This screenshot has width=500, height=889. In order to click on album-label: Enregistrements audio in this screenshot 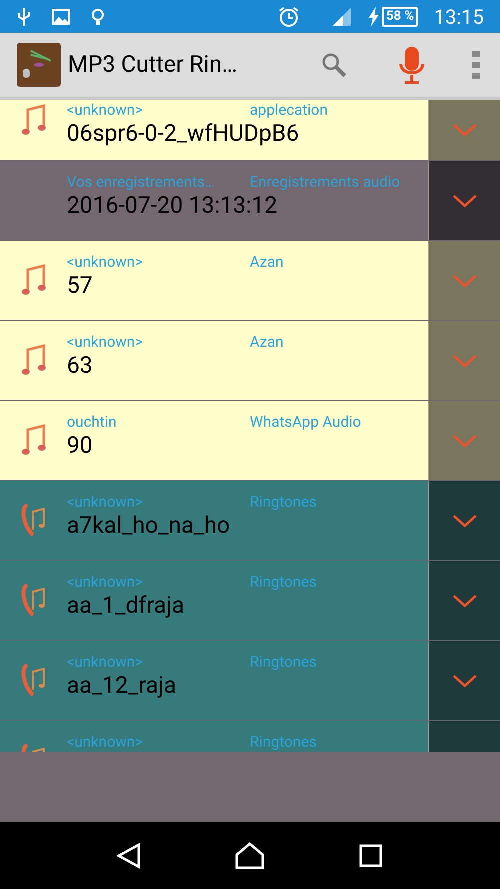, I will do `click(325, 182)`.